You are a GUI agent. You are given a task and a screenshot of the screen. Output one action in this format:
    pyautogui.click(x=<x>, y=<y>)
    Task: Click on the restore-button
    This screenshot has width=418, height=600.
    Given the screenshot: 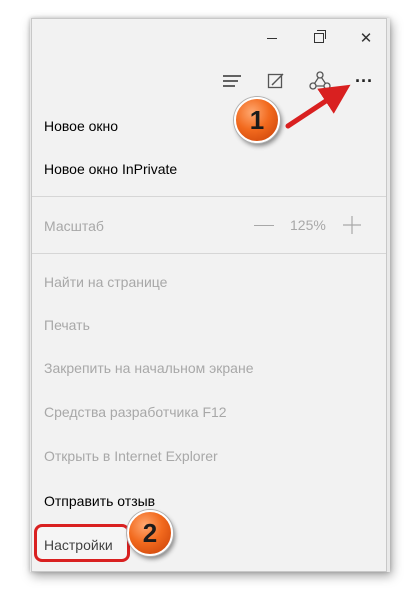 What is the action you would take?
    pyautogui.click(x=319, y=38)
    